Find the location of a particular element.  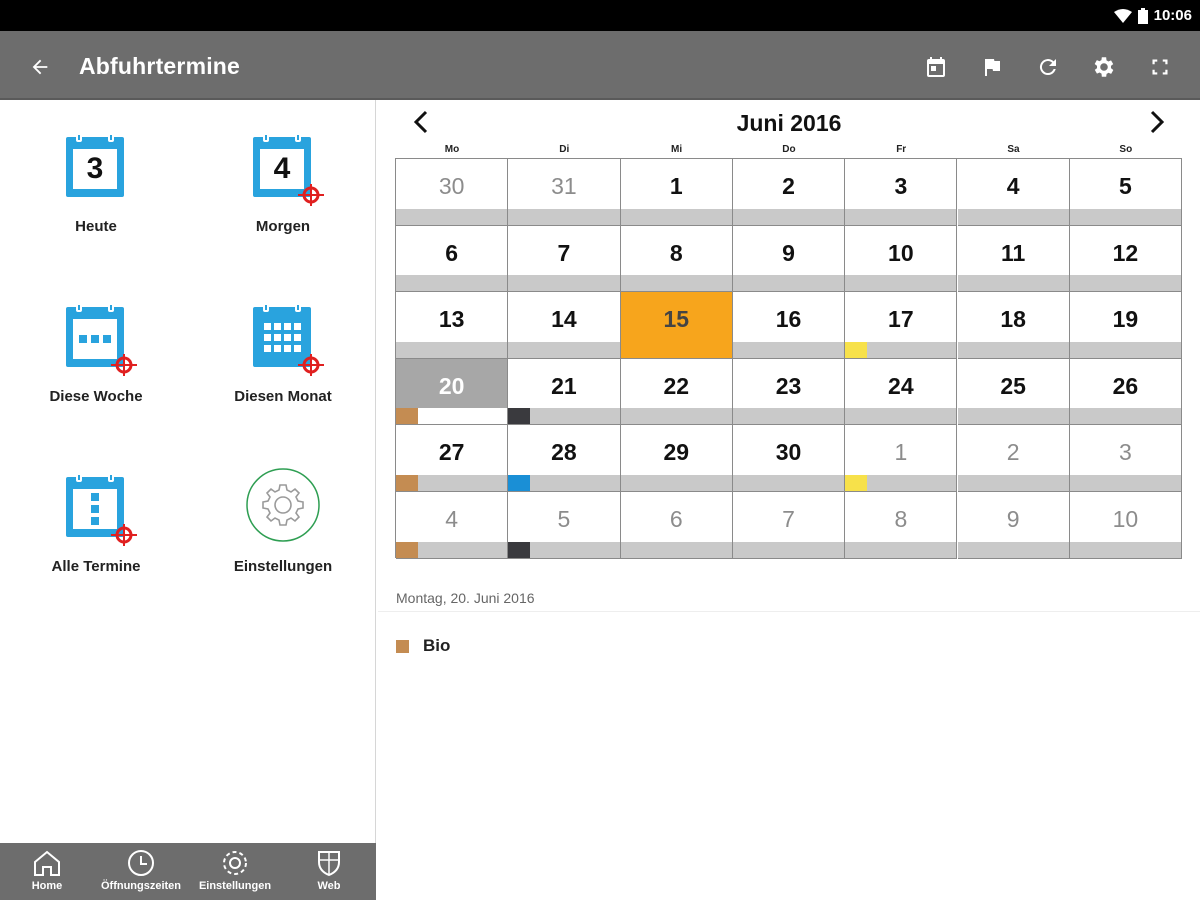

day-number: 20 is located at coordinates (451, 385).